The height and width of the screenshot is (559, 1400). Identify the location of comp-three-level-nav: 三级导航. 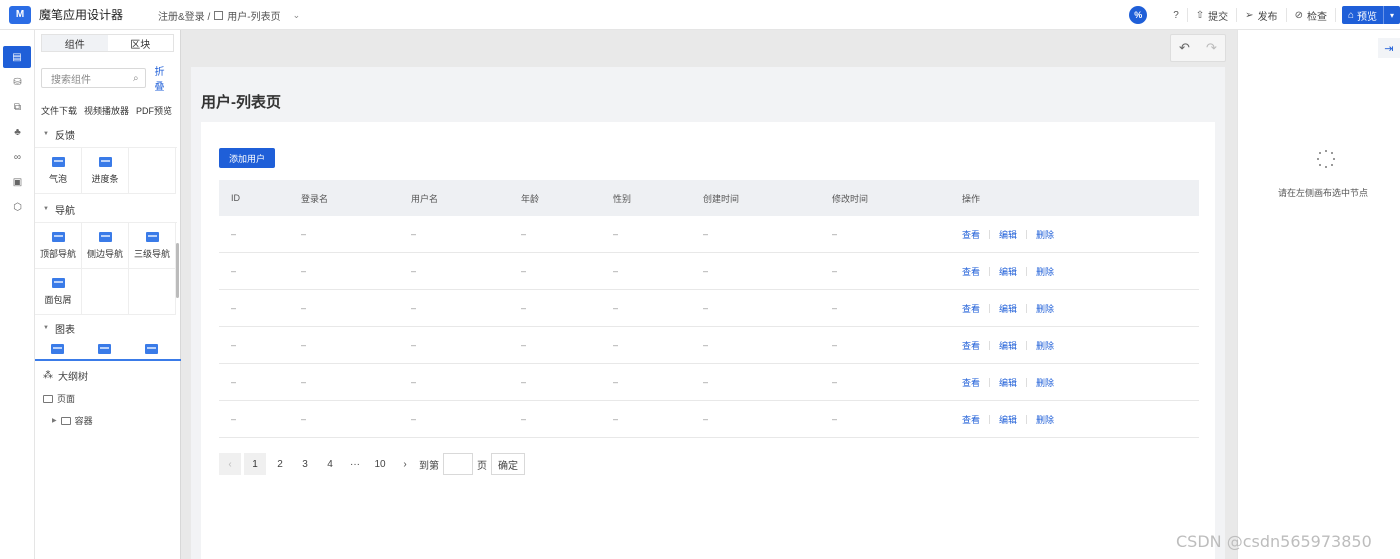
(152, 246).